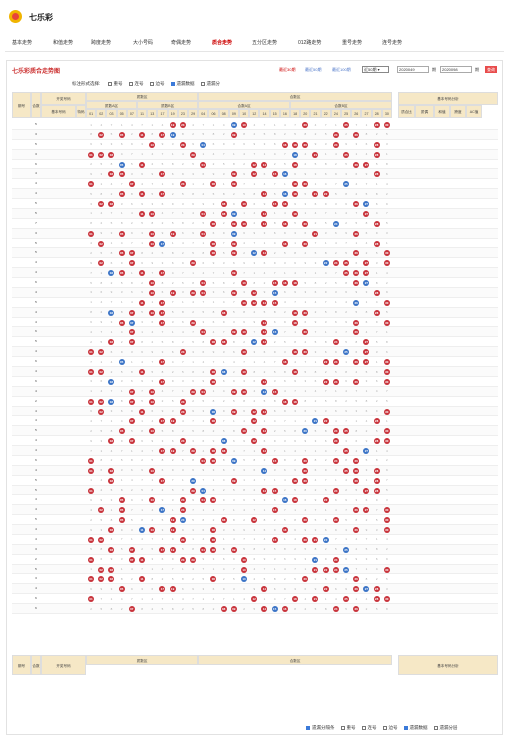 The width and height of the screenshot is (509, 740). What do you see at coordinates (287, 70) in the screenshot?
I see `recent-30-link: 最近30期` at bounding box center [287, 70].